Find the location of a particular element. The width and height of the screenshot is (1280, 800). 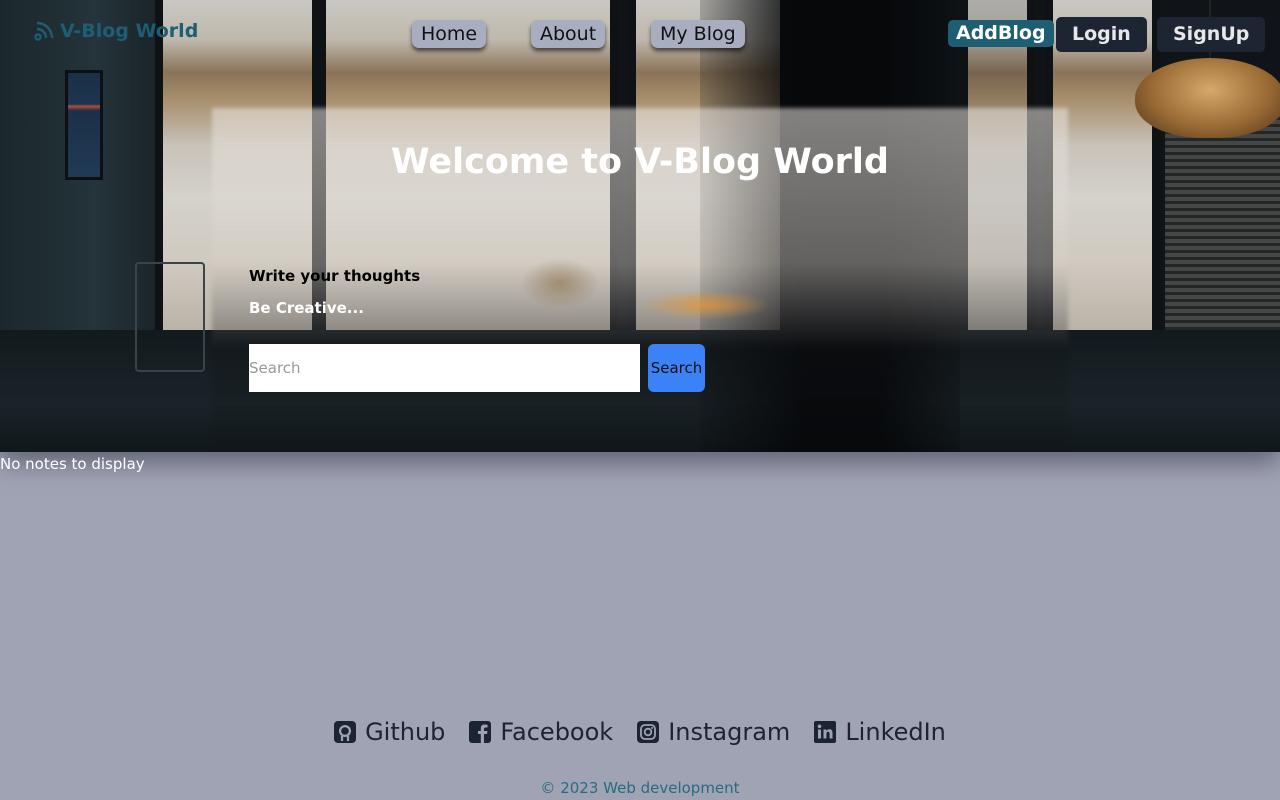

page-title: Welcome to V-Blog World is located at coordinates (640, 162).